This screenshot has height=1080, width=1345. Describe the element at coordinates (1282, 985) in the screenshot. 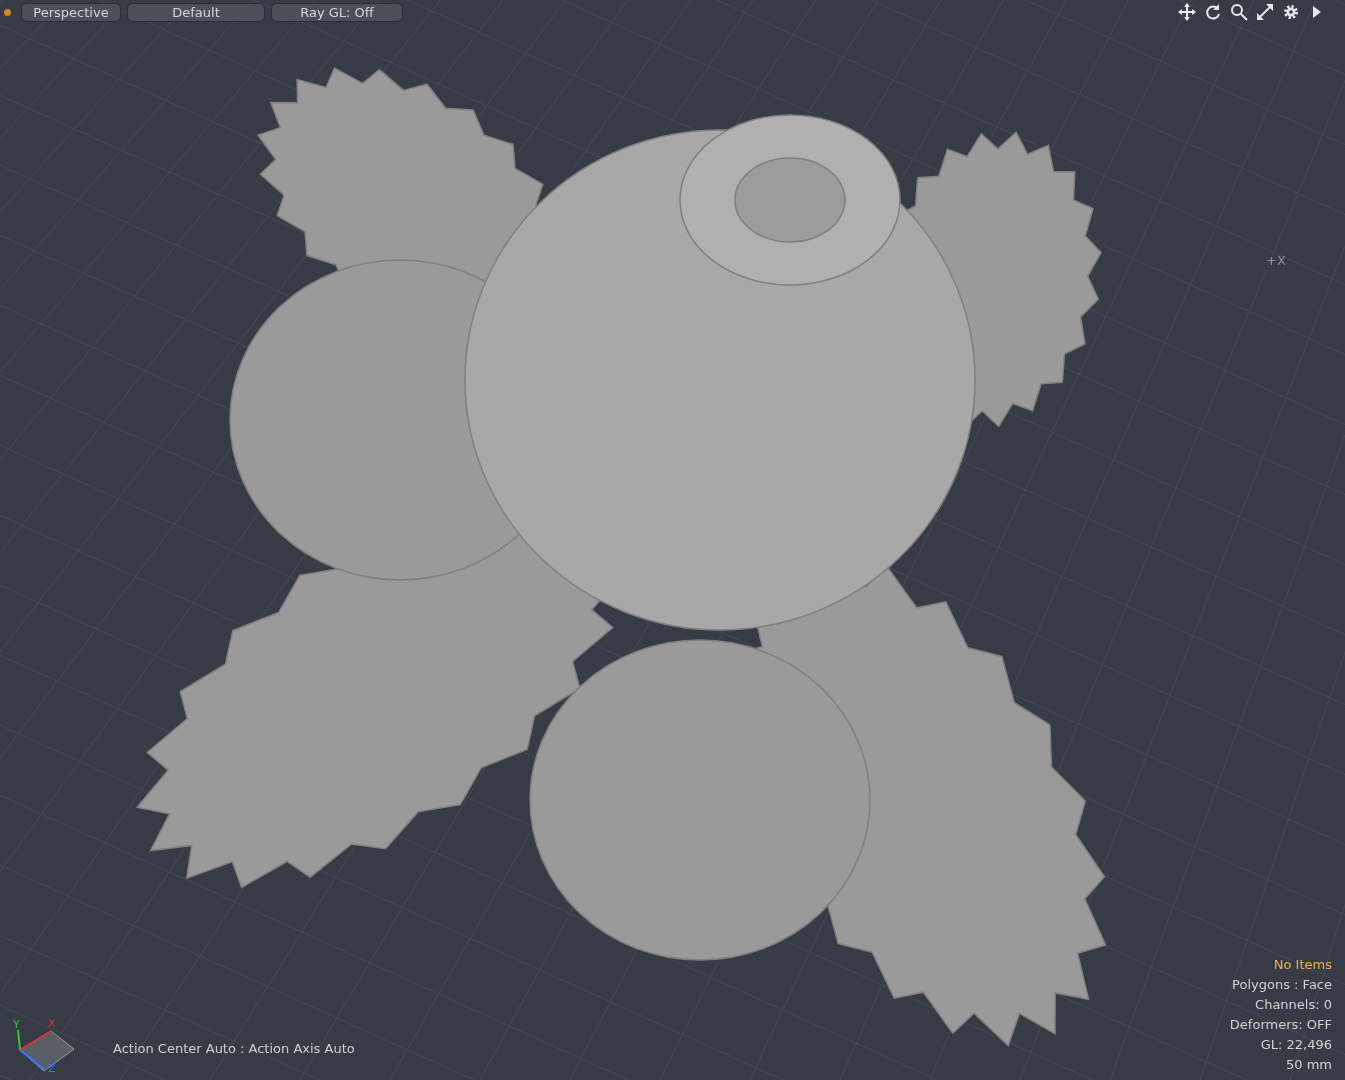

I see `viewport-info-text: Polygons : Face` at that location.